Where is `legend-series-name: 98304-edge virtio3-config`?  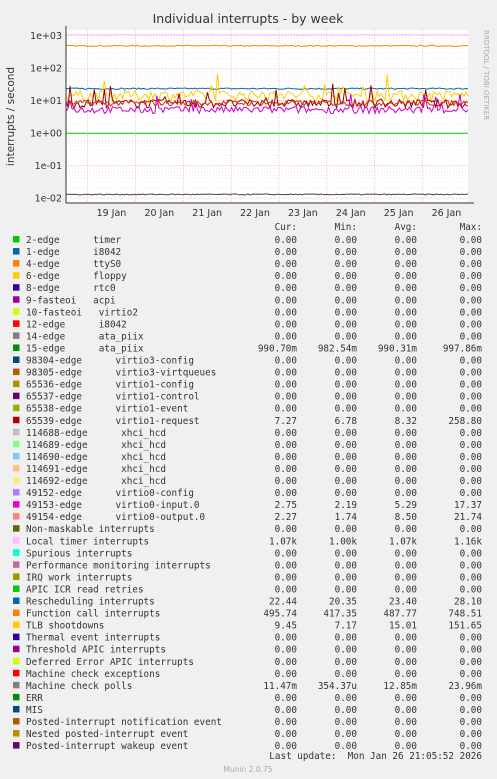 legend-series-name: 98304-edge virtio3-config is located at coordinates (110, 361).